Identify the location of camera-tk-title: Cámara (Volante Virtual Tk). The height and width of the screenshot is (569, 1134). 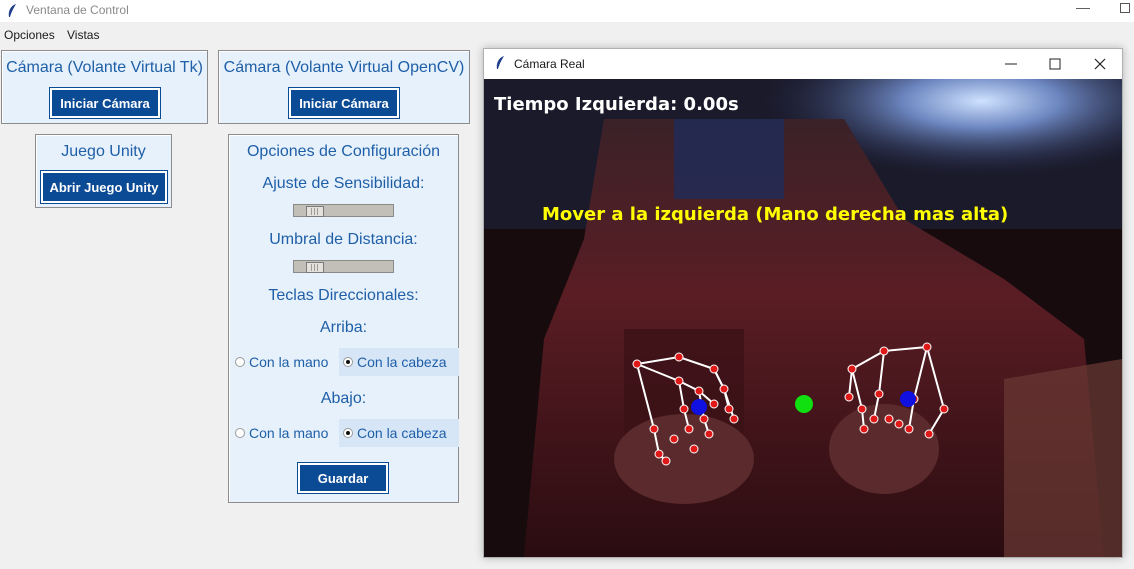
(104, 67).